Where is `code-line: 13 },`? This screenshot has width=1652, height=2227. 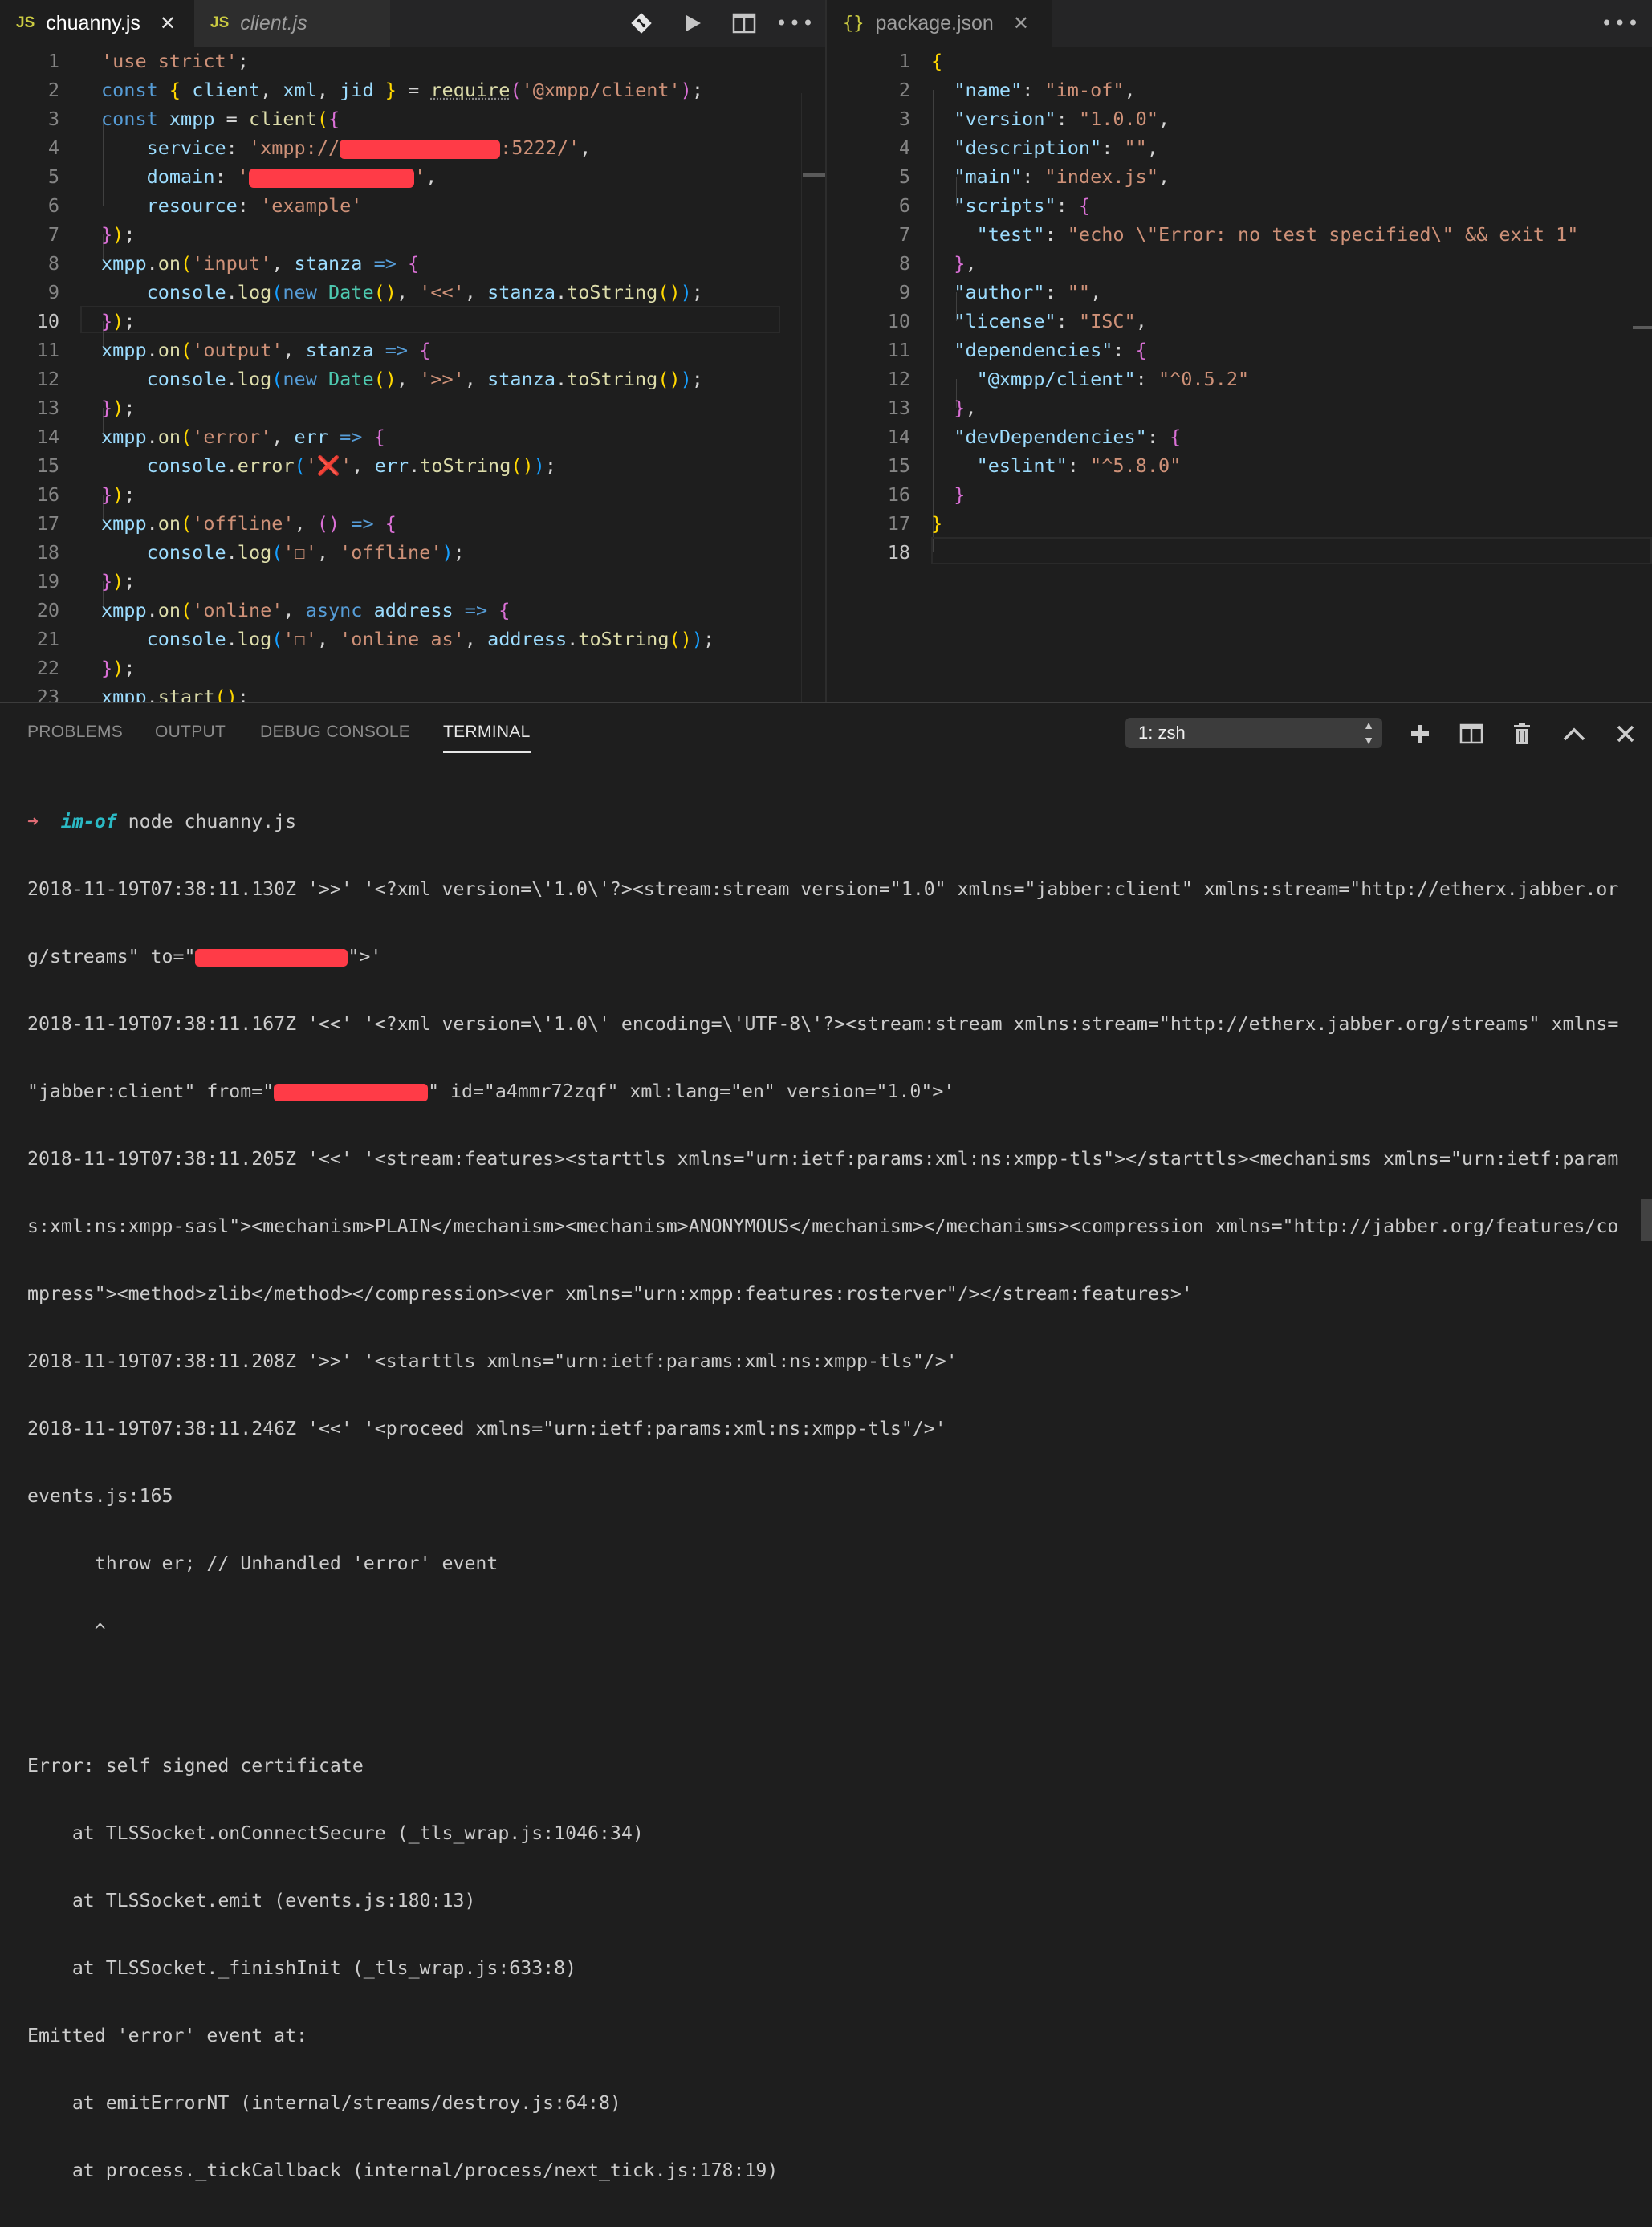
code-line: 13 }, is located at coordinates (1239, 407).